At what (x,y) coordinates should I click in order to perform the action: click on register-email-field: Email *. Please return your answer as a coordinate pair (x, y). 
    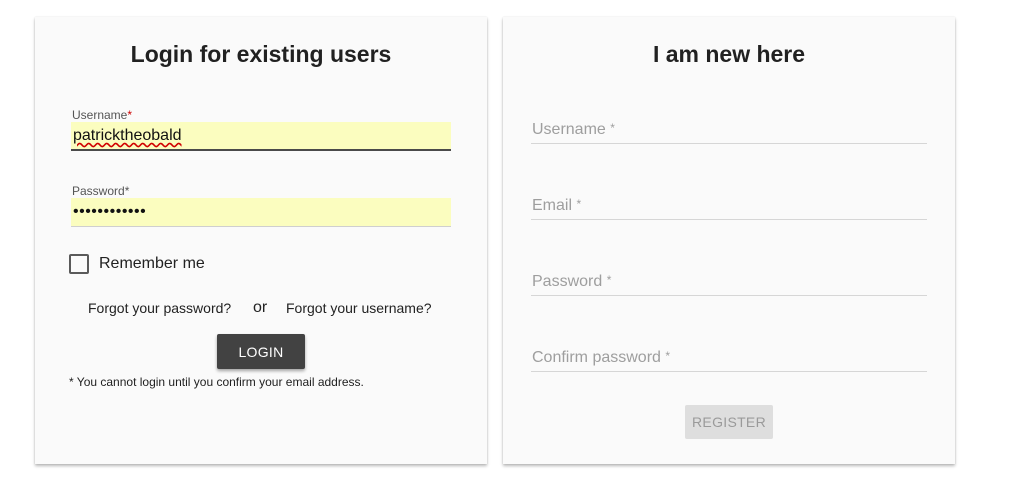
    Looking at the image, I should click on (729, 208).